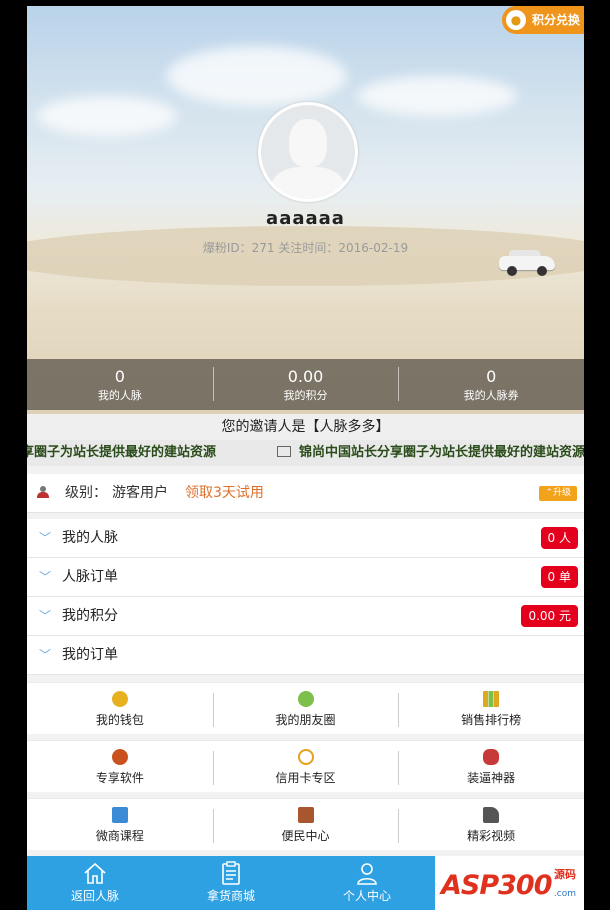  I want to click on stat-label: 我的积分, so click(305, 395).